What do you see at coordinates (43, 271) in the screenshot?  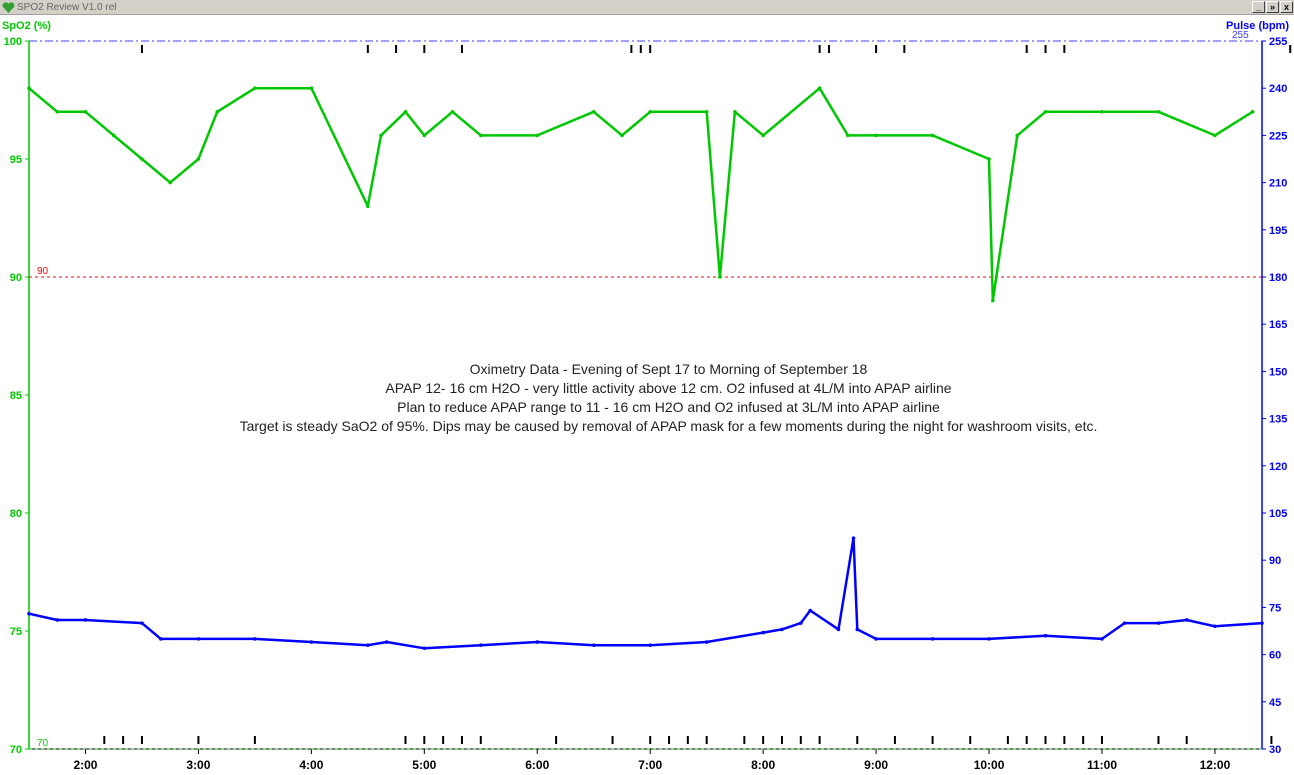 I see `reference-line-label: 90` at bounding box center [43, 271].